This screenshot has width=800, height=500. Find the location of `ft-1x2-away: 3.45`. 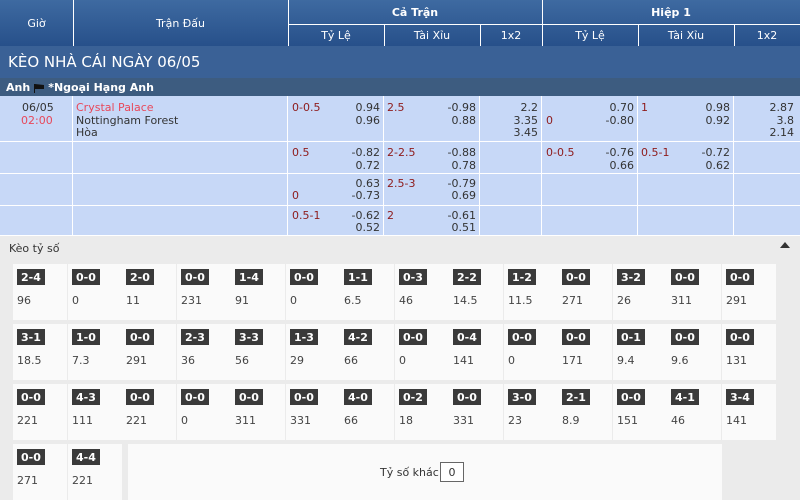

ft-1x2-away: 3.45 is located at coordinates (514, 132).